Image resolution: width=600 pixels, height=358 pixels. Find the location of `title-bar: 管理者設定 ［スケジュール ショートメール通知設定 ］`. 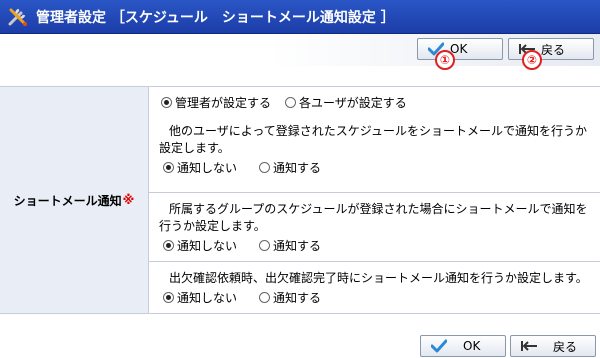

title-bar: 管理者設定 ［スケジュール ショートメール通知設定 ］ is located at coordinates (300, 17).